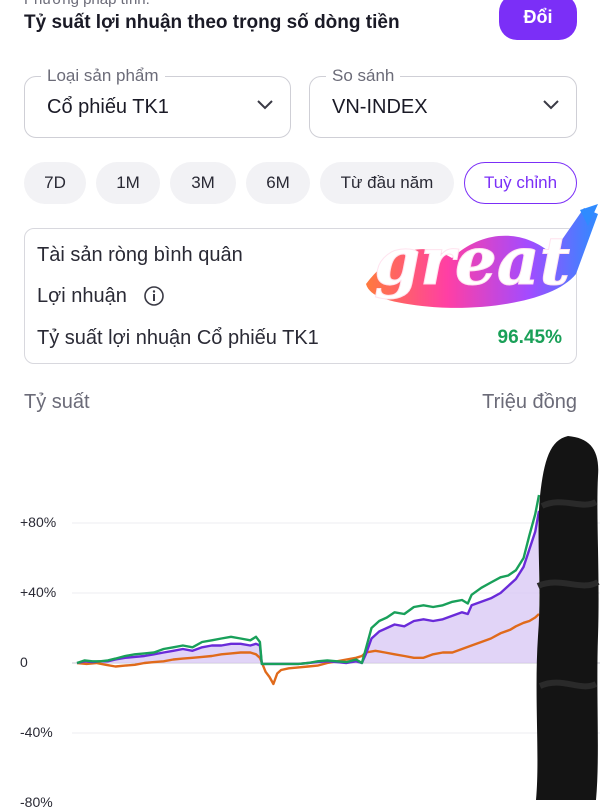 The image size is (600, 810). Describe the element at coordinates (140, 255) in the screenshot. I see `avg-net-assets-label: Tài sản ròng bình quân` at that location.